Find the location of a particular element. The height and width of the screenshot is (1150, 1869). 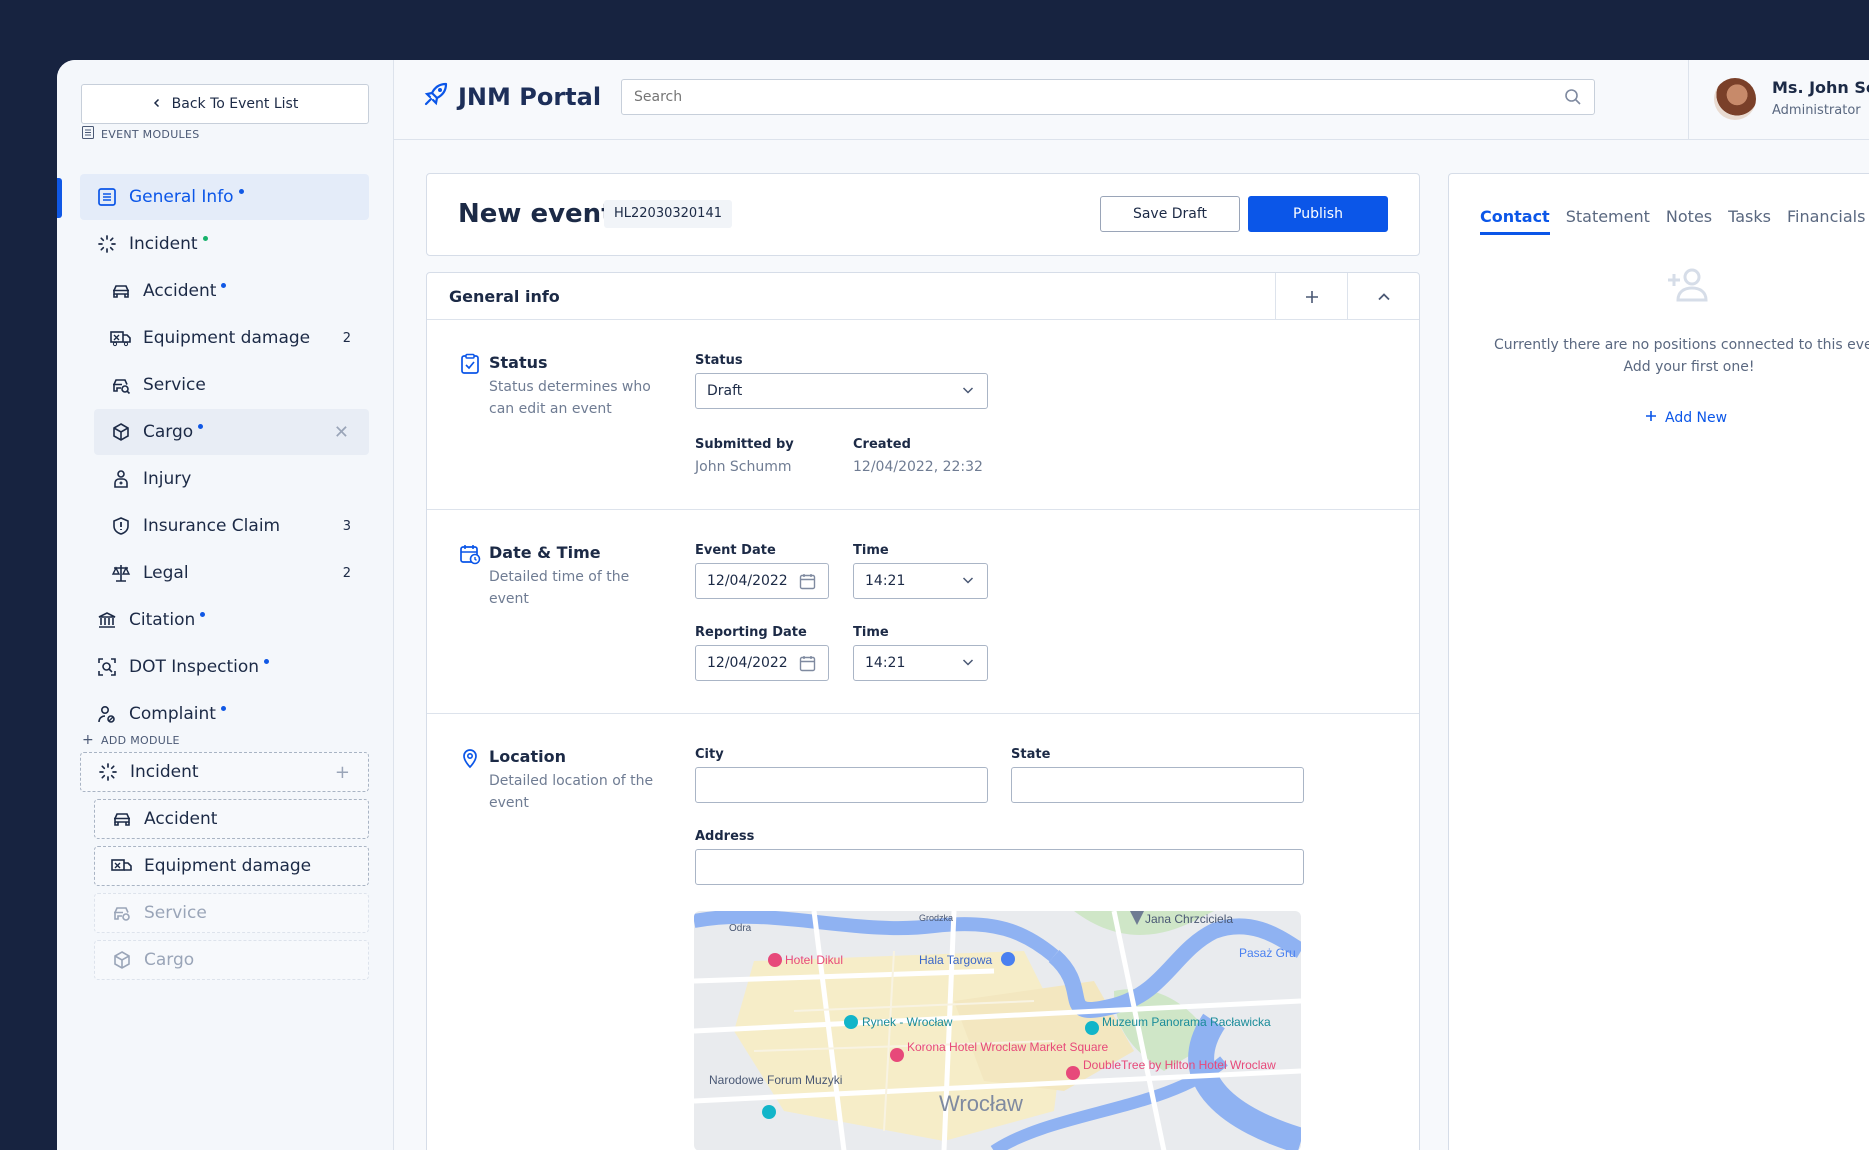

document-icon is located at coordinates (107, 197).